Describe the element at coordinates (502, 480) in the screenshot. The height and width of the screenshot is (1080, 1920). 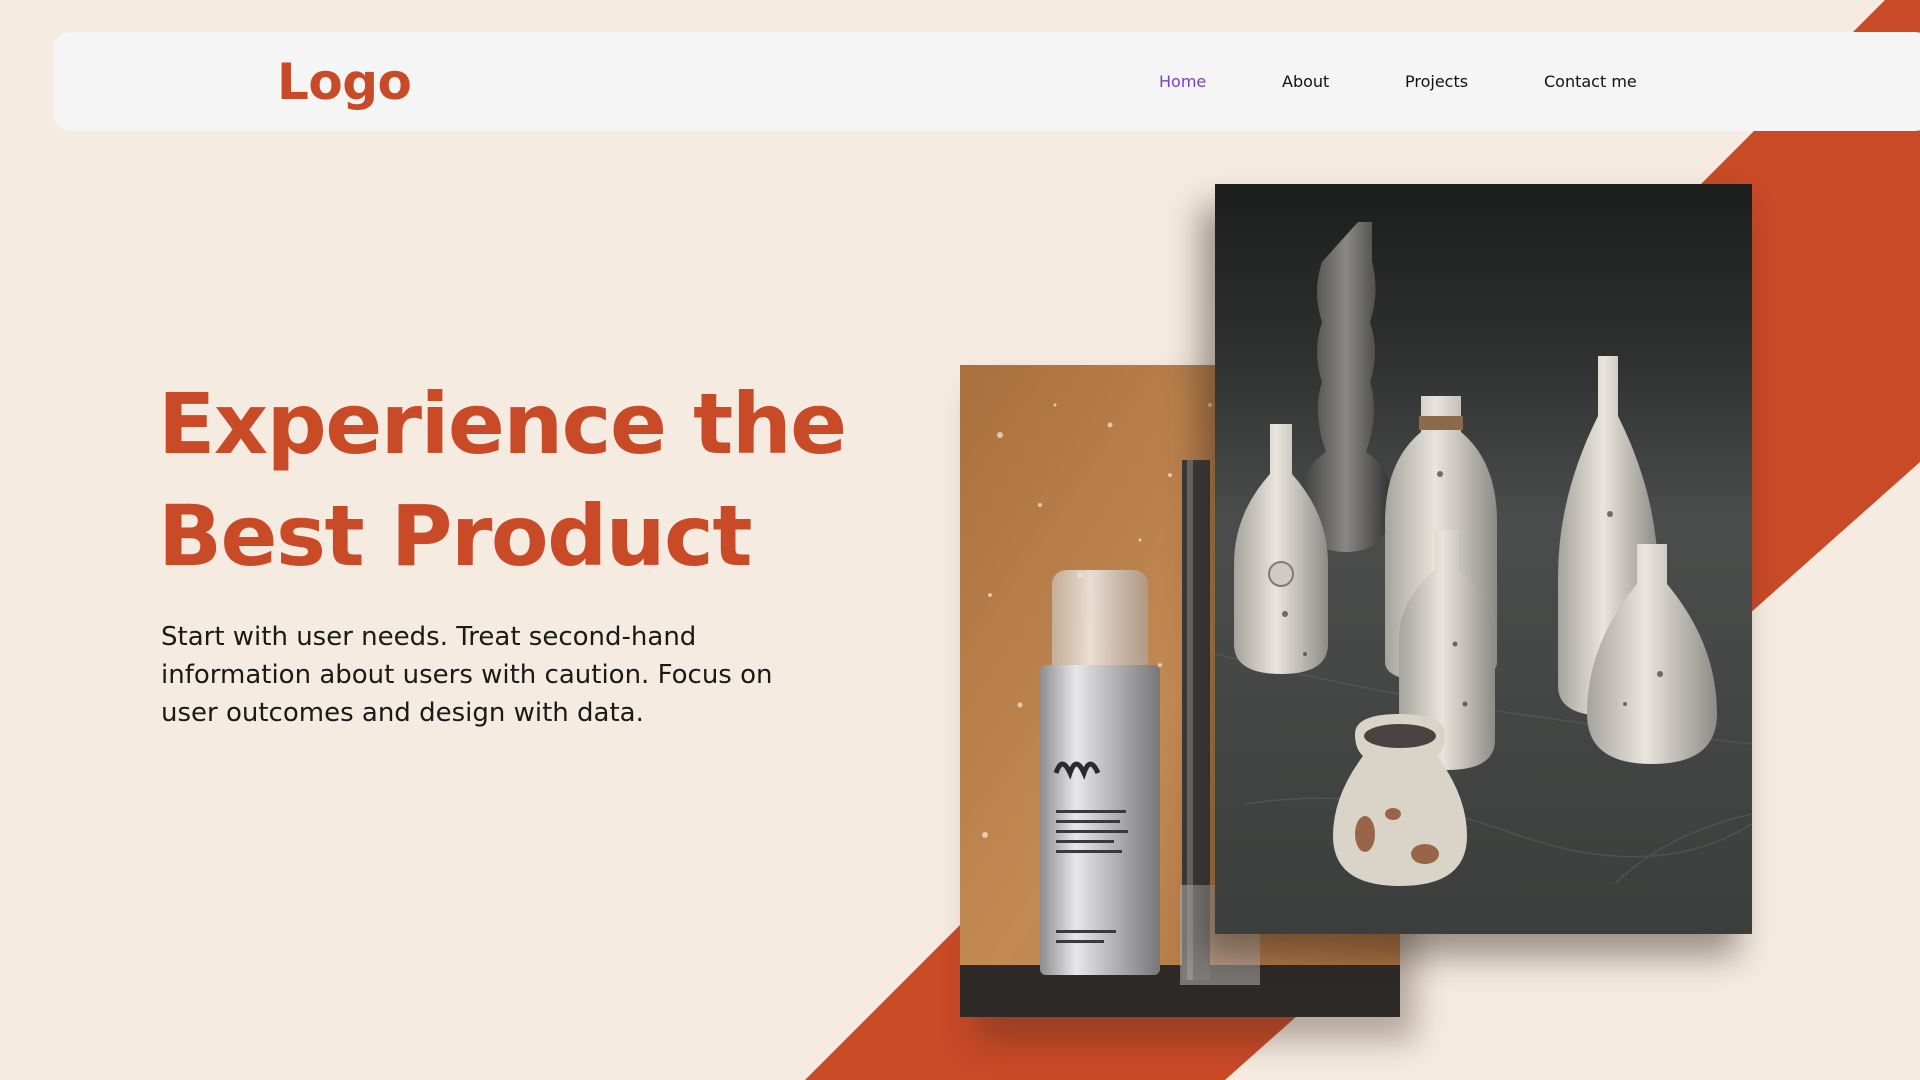
I see `hero-title: Experience the Best Product` at that location.